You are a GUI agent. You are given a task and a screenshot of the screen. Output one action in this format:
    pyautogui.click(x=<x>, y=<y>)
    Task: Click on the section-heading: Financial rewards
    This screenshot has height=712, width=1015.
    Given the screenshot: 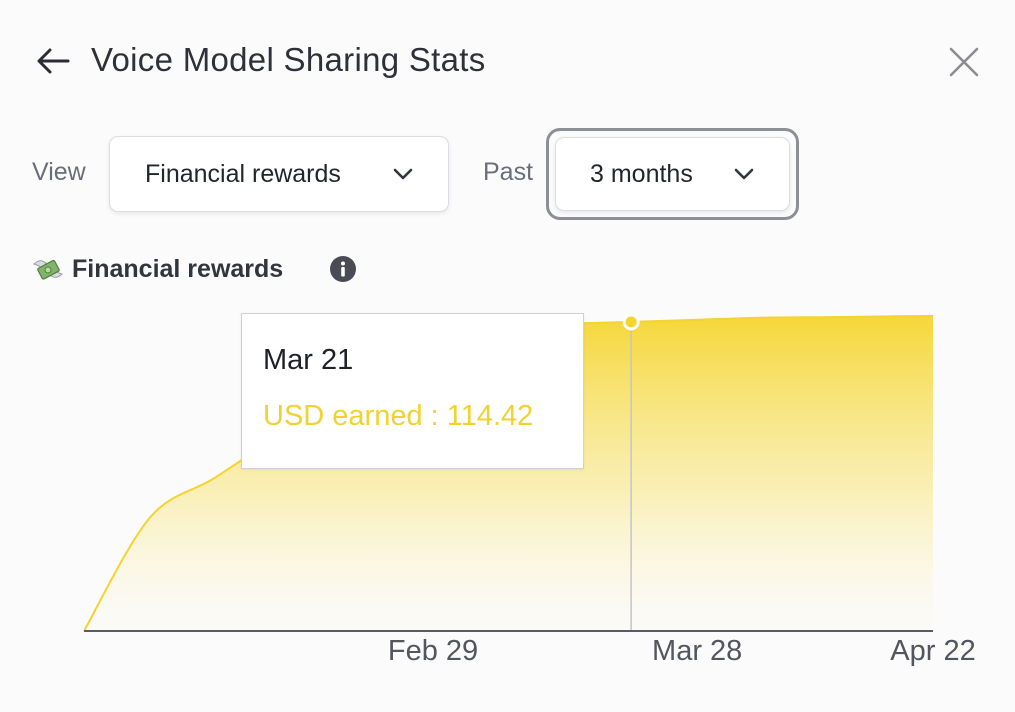 What is the action you would take?
    pyautogui.click(x=157, y=269)
    